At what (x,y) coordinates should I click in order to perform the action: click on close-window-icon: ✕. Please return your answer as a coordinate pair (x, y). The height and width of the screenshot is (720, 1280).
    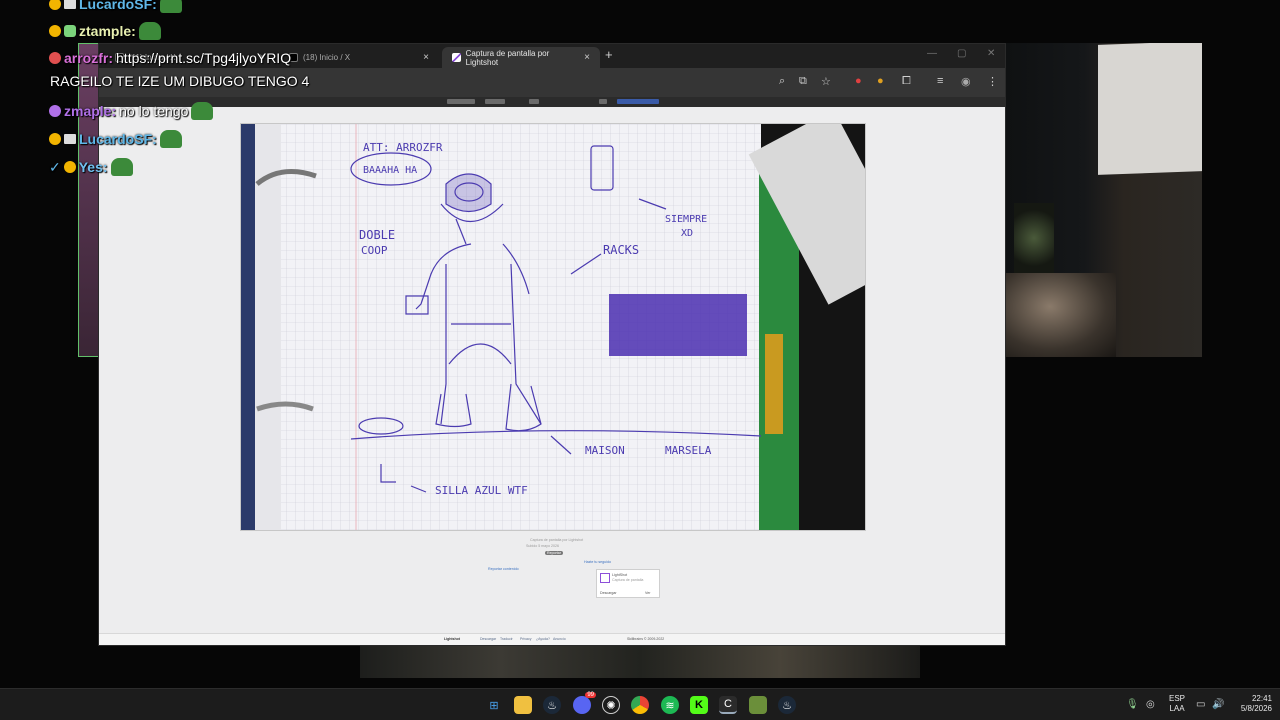
    Looking at the image, I should click on (991, 53).